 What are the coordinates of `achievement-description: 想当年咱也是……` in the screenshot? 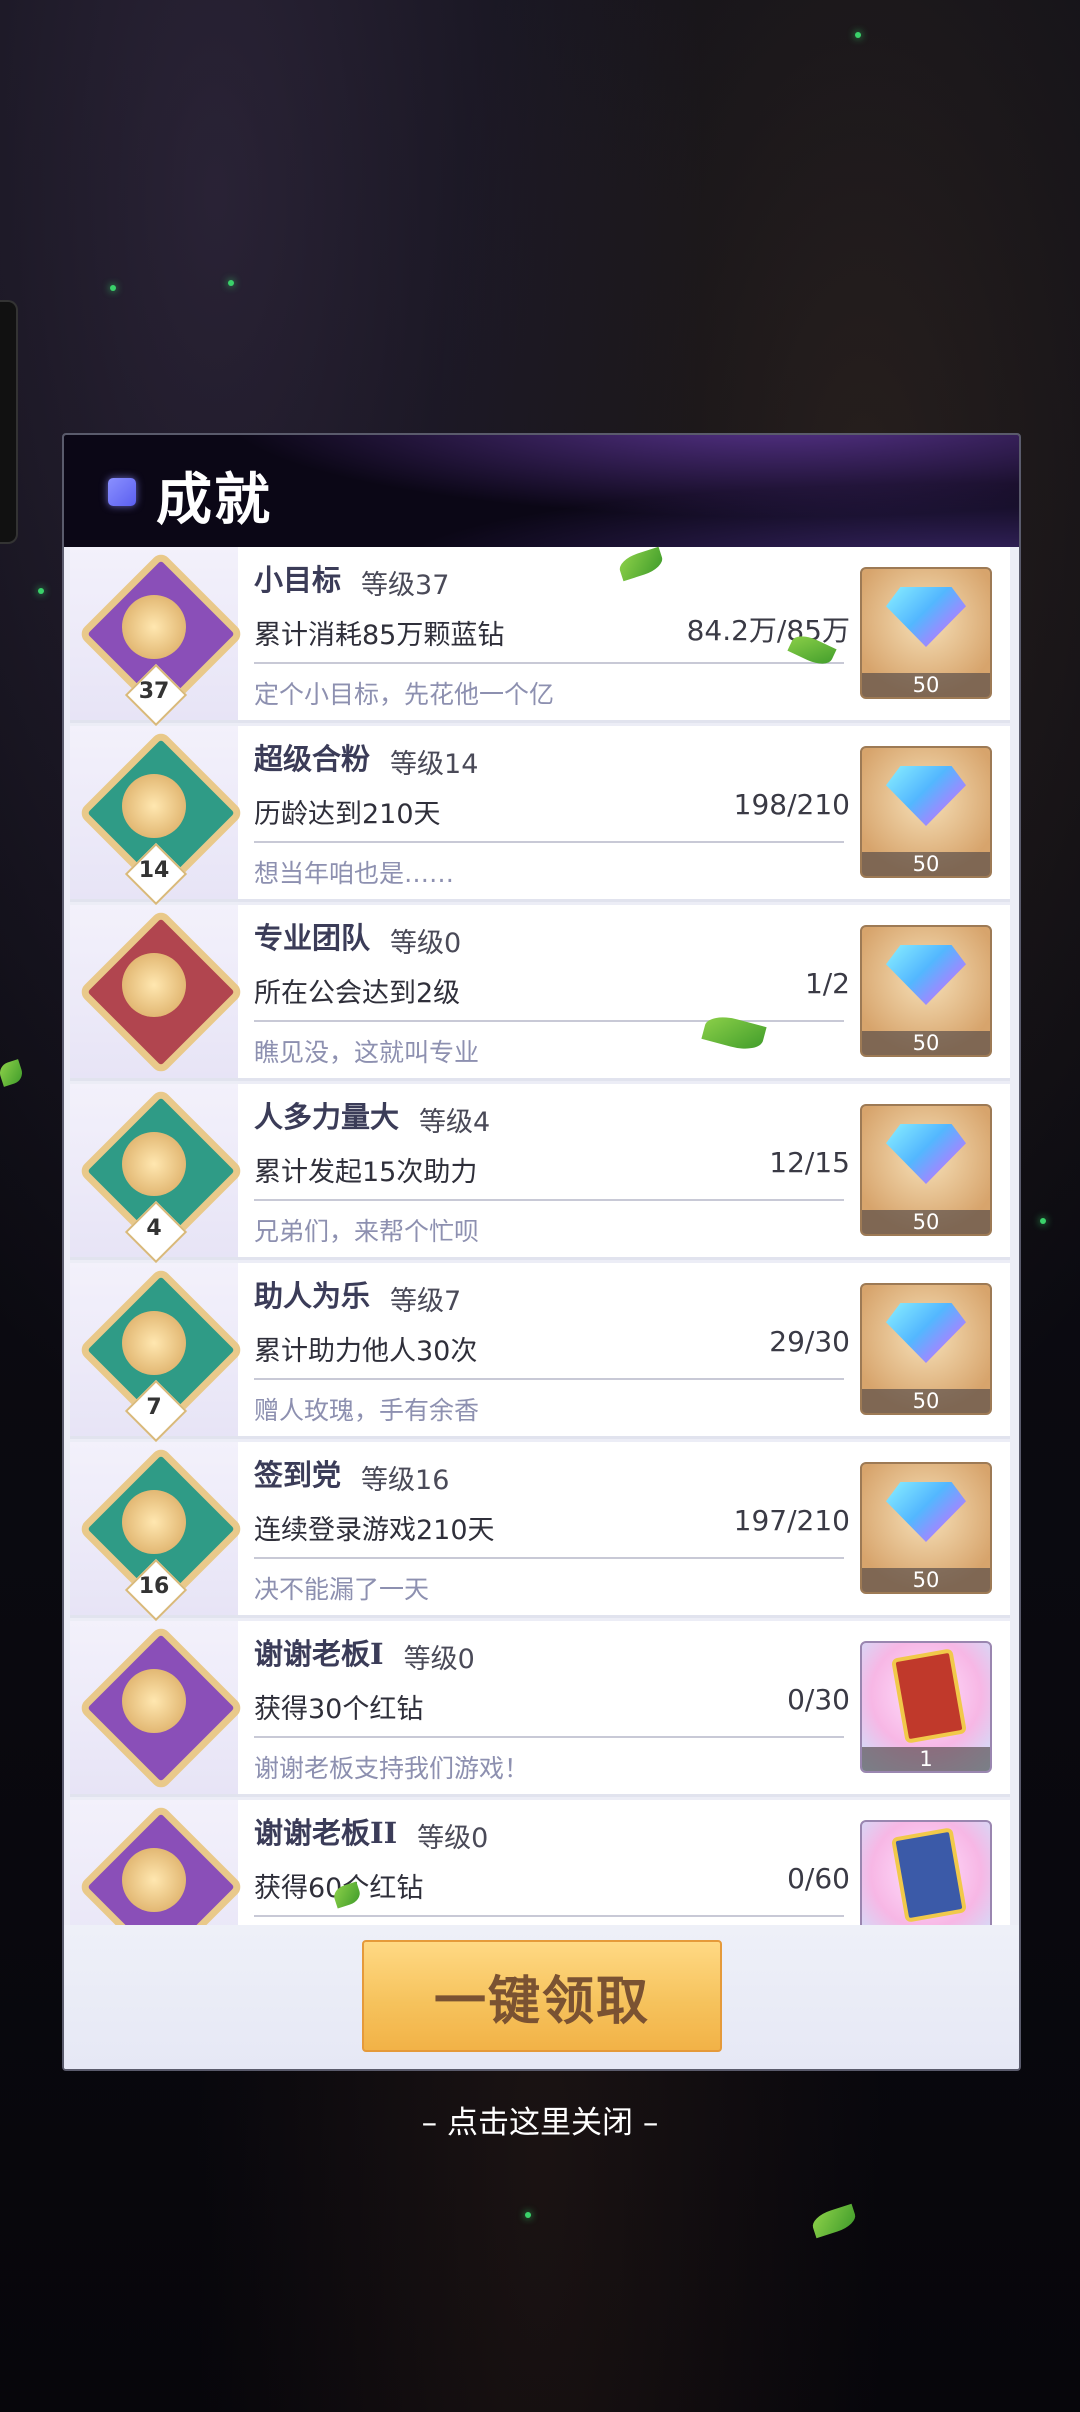 It's located at (354, 873).